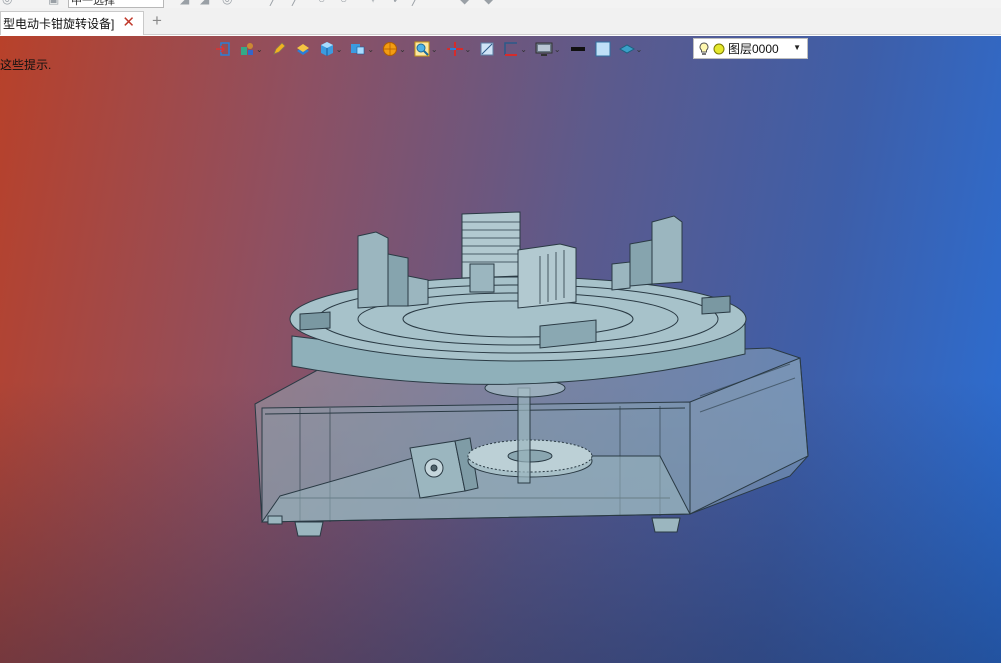  What do you see at coordinates (309, 529) in the screenshot?
I see `foot-front-left` at bounding box center [309, 529].